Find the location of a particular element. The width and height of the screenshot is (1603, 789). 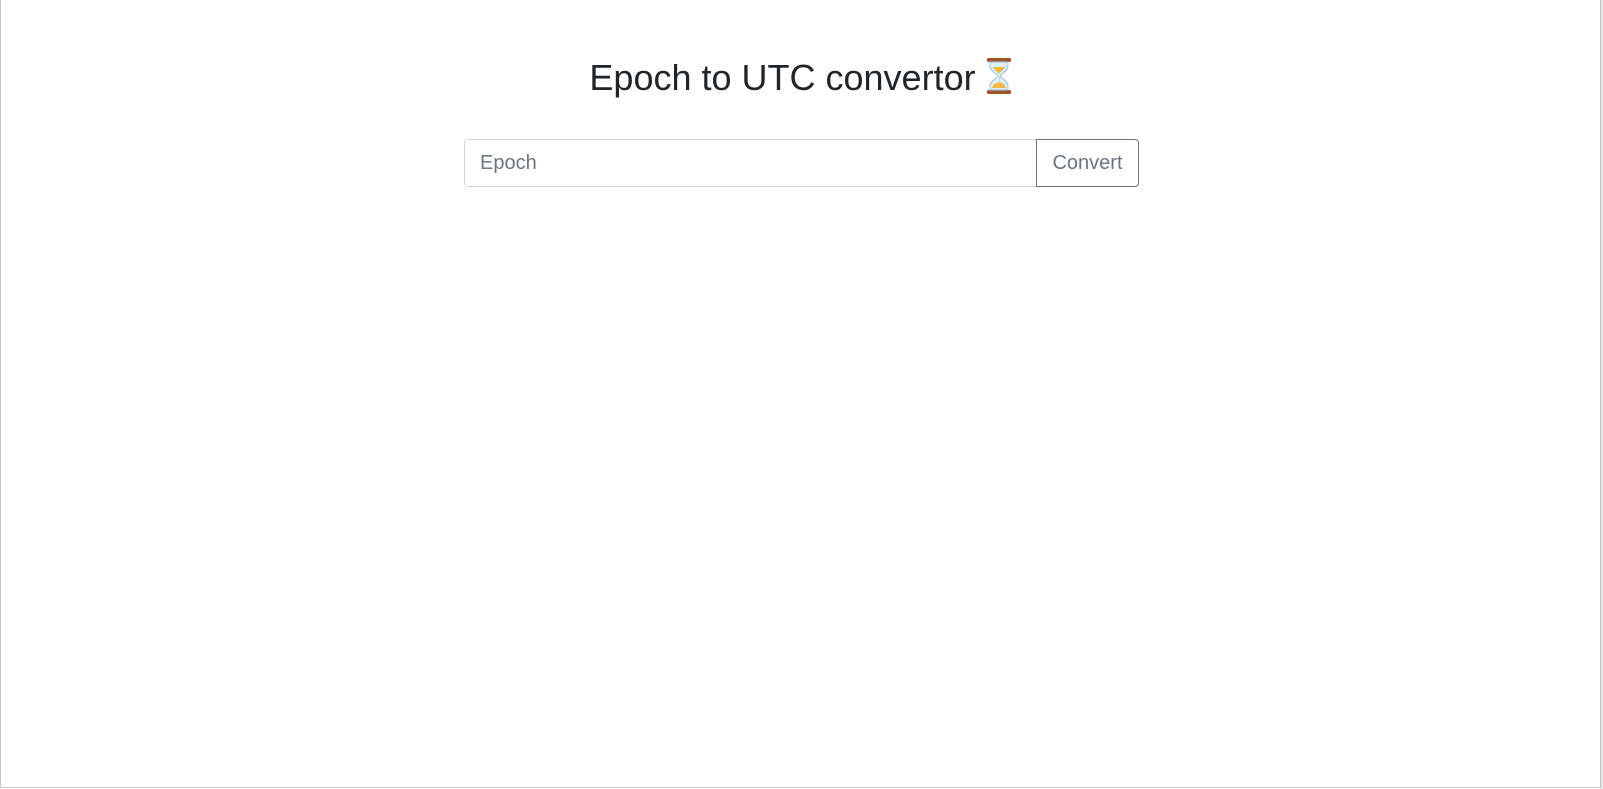

page-title: Epoch to UTC convertor is located at coordinates (801, 78).